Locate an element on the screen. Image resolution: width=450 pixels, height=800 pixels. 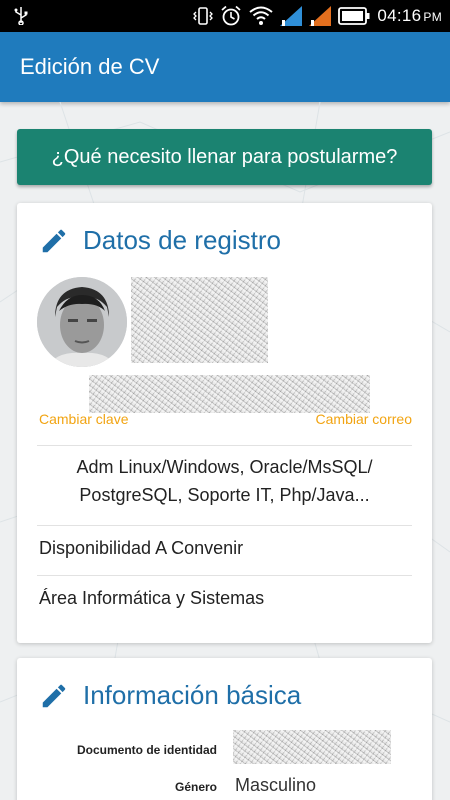
status-clock: 04:16 PM is located at coordinates (409, 15).